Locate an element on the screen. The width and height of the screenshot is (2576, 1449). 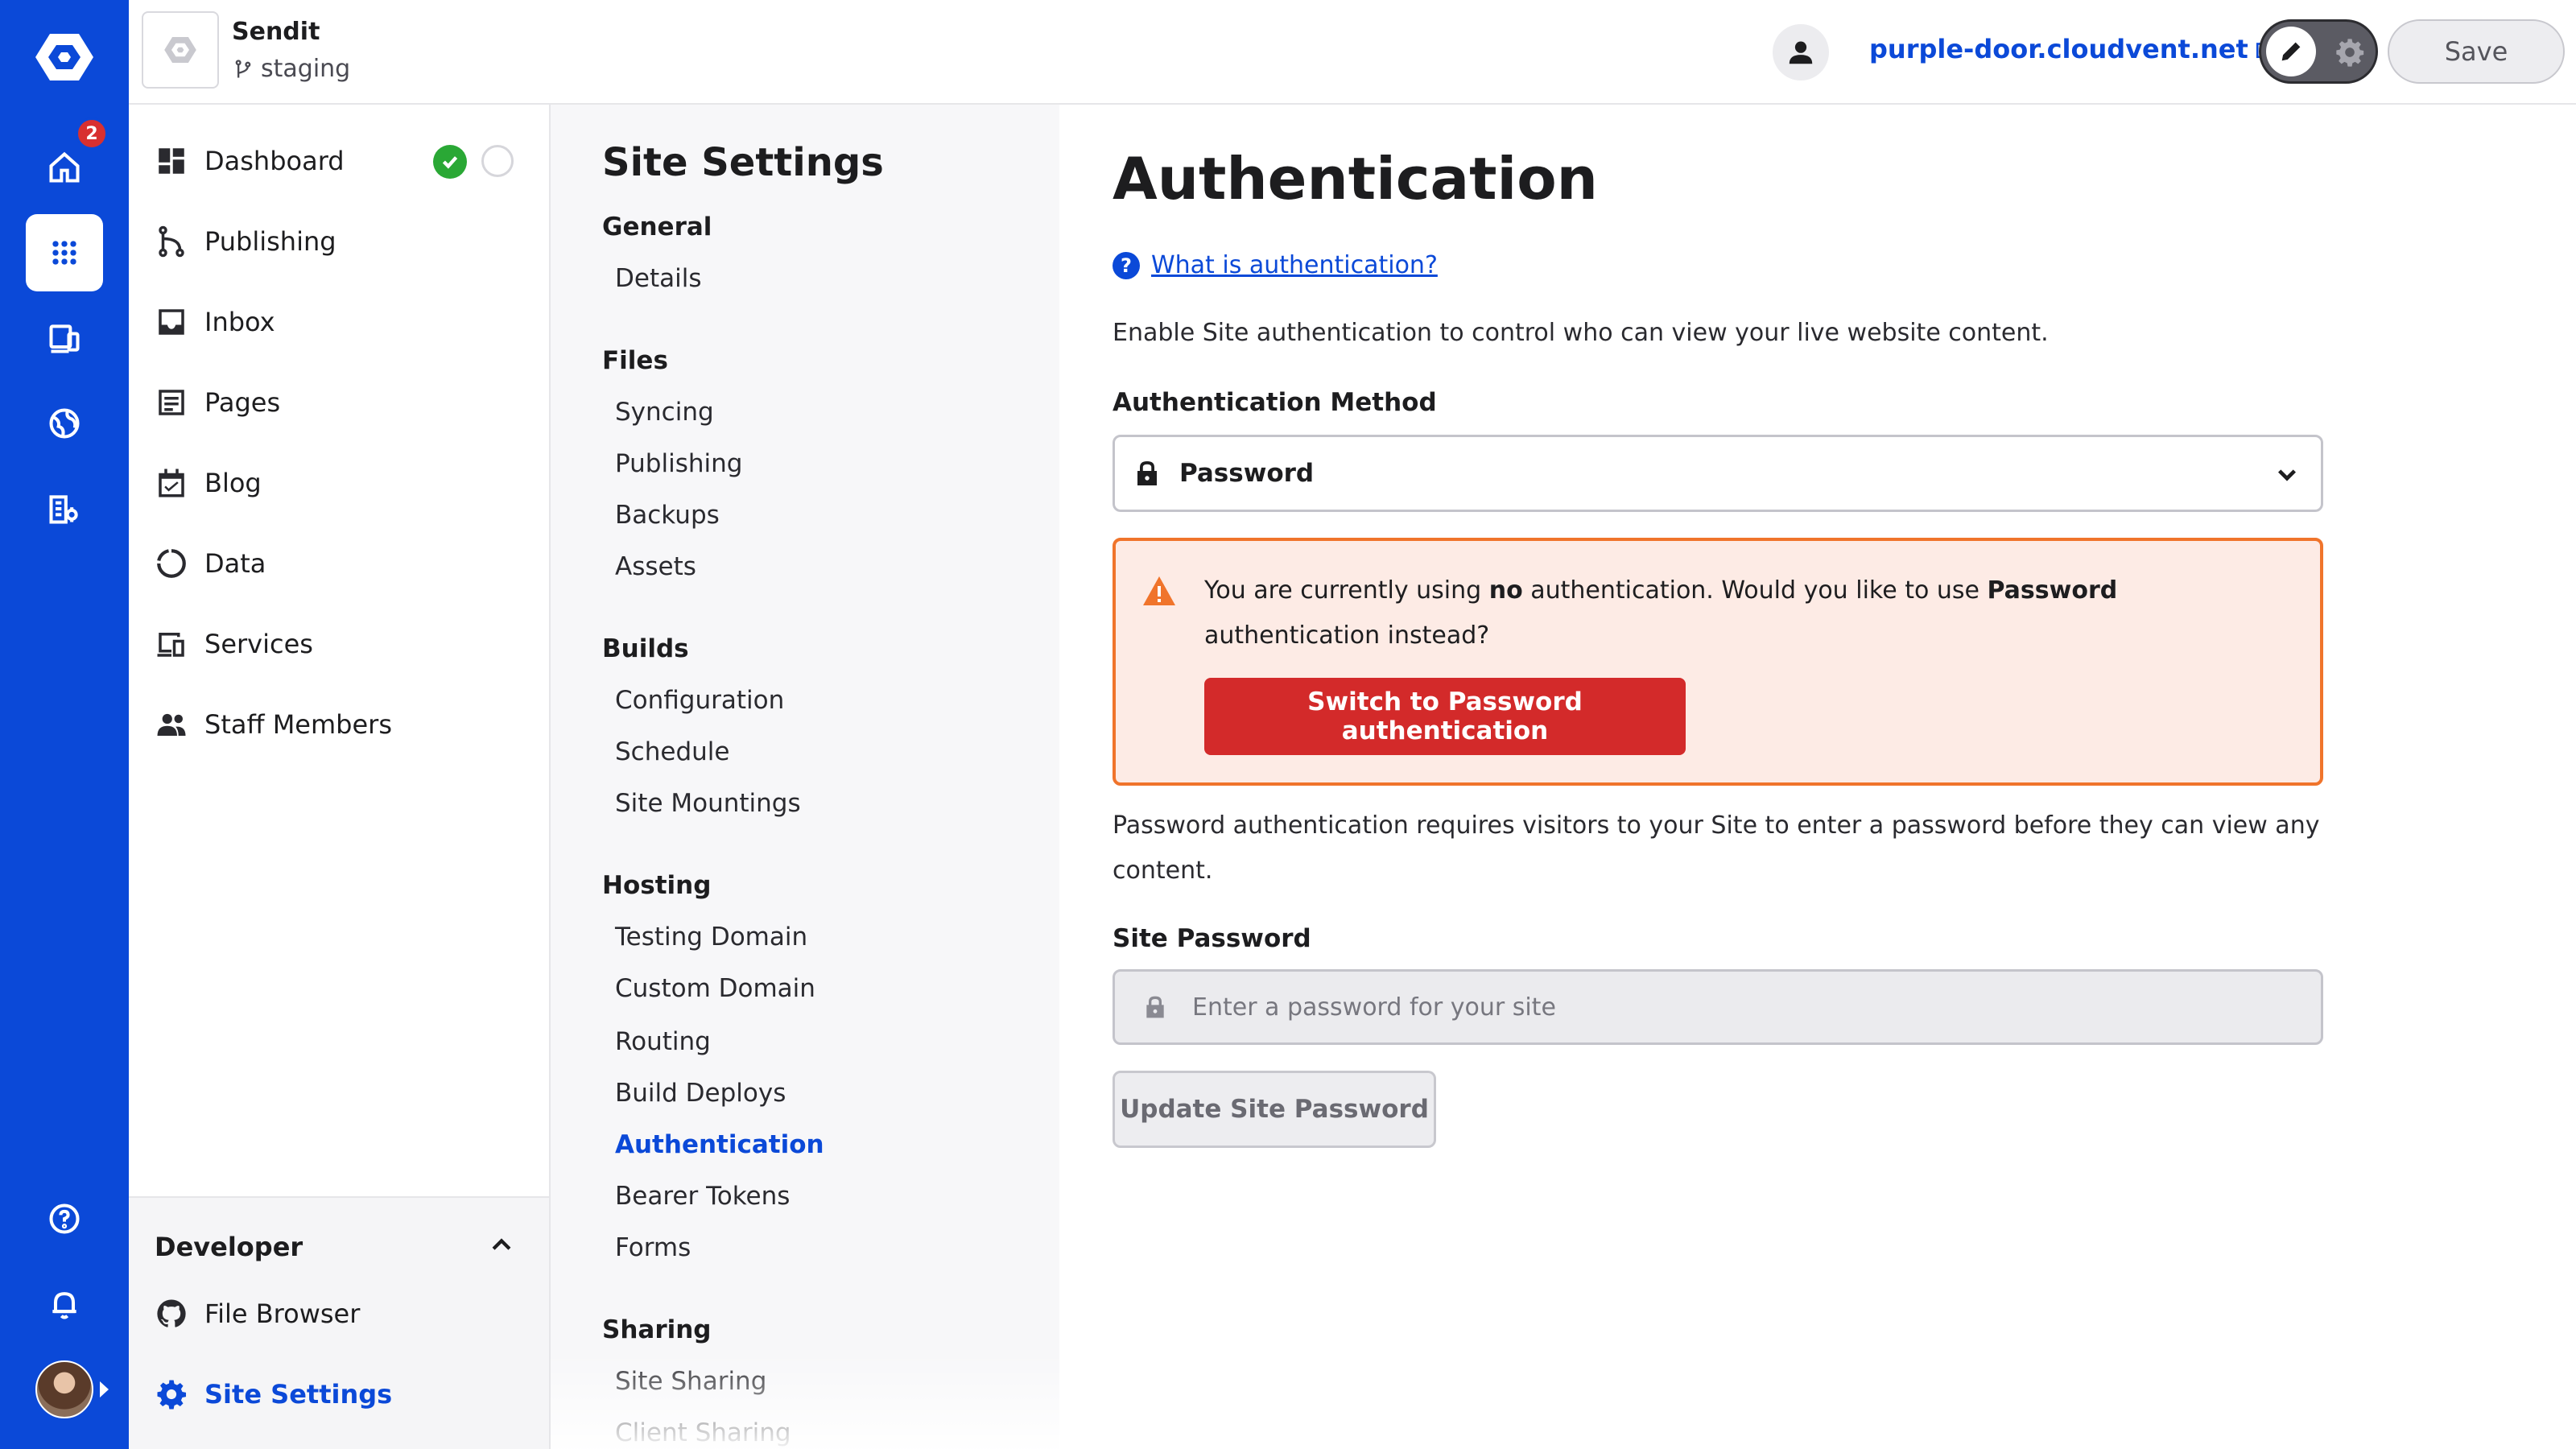
auth-method-label: Authentication Method is located at coordinates (1275, 402).